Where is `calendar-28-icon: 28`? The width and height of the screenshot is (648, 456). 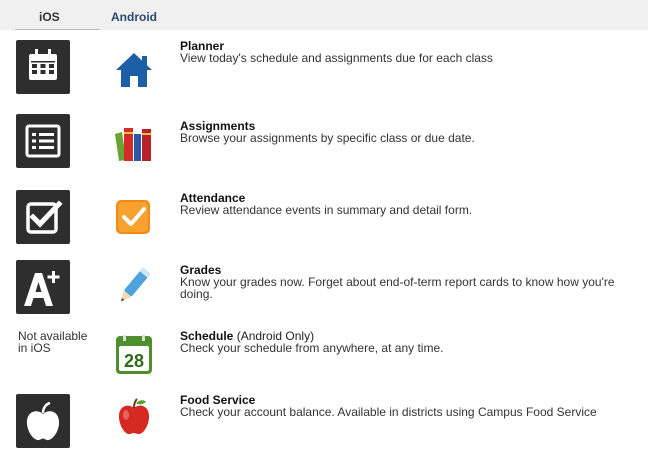 calendar-28-icon: 28 is located at coordinates (134, 354).